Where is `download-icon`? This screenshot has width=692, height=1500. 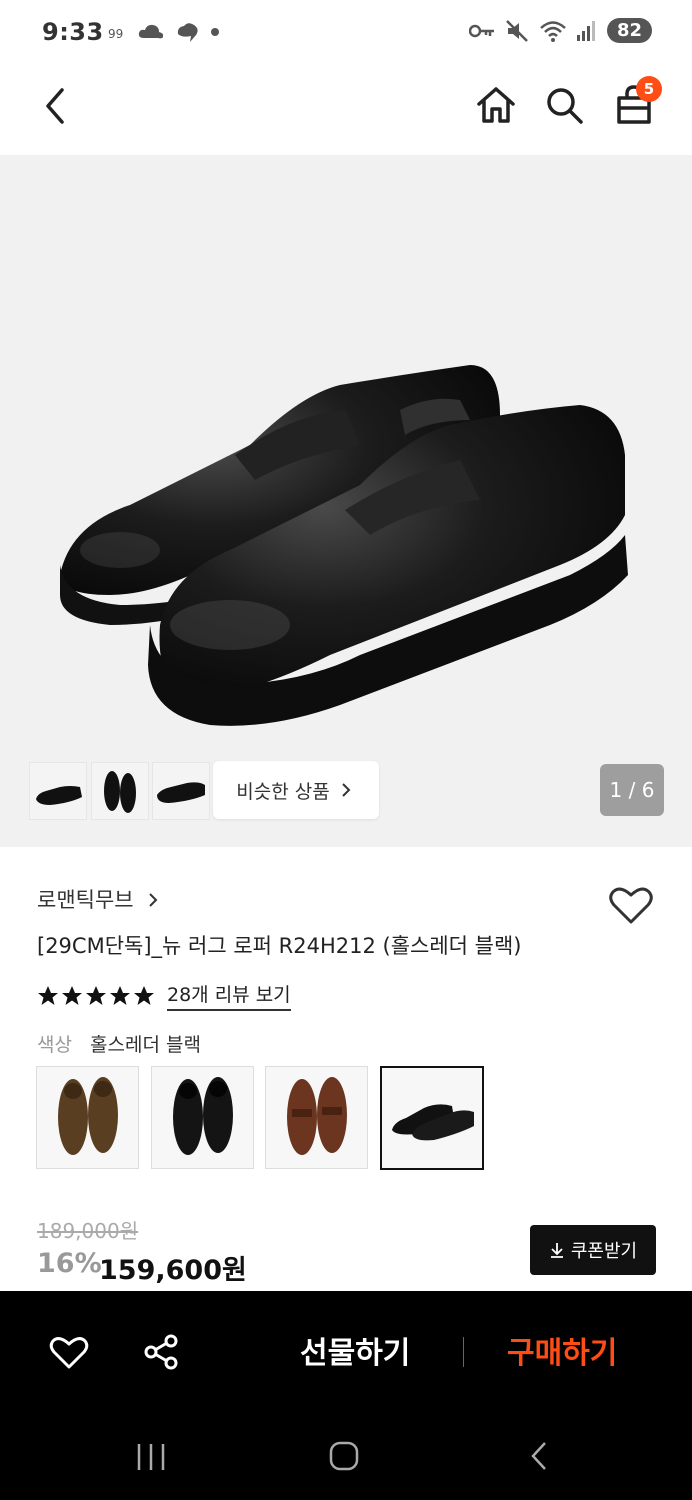 download-icon is located at coordinates (556, 1250).